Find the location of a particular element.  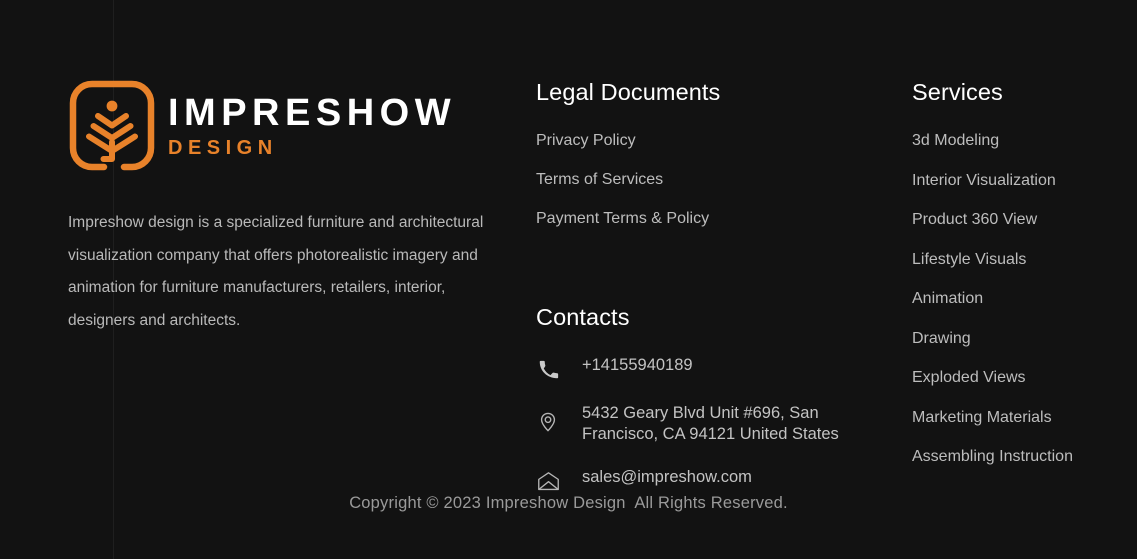

services-column-title: Services is located at coordinates (957, 92).